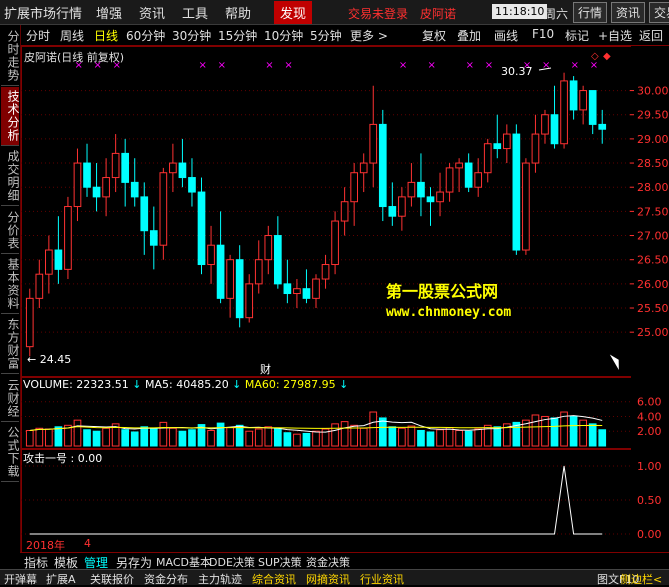 This screenshot has width=669, height=587. I want to click on period-10min: 10分钟, so click(283, 35).